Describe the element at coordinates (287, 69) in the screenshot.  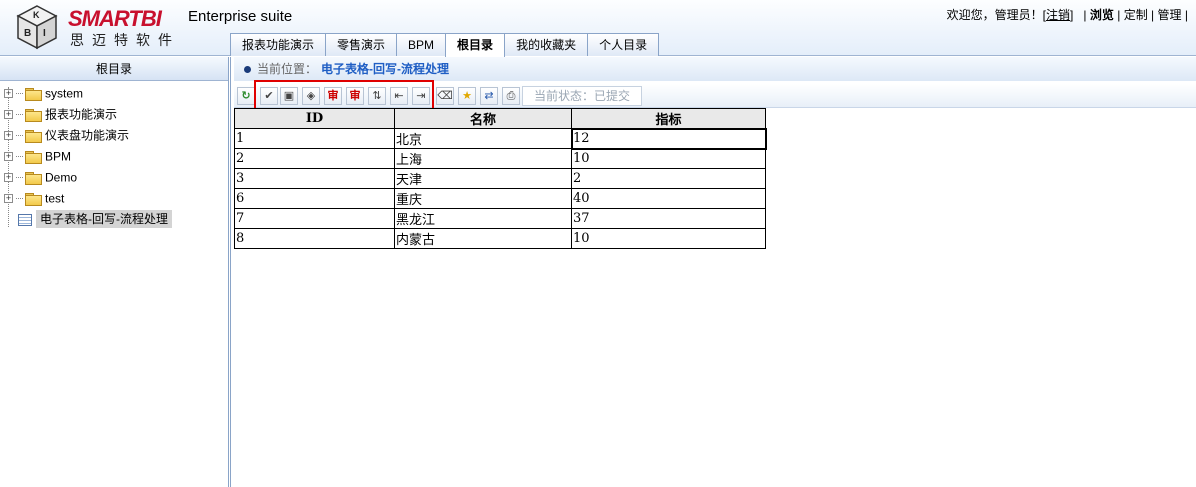
I see `breadcrumb-prefix: 当前位置：` at that location.